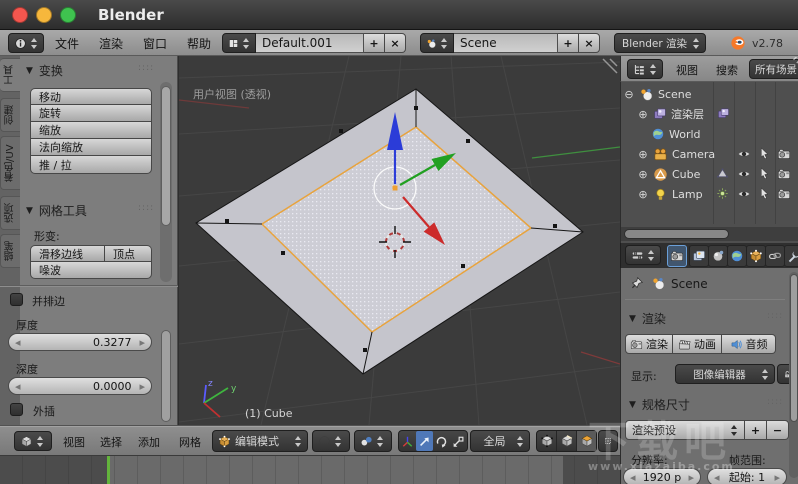  Describe the element at coordinates (91, 270) in the screenshot. I see `noise-button: 噪波` at that location.